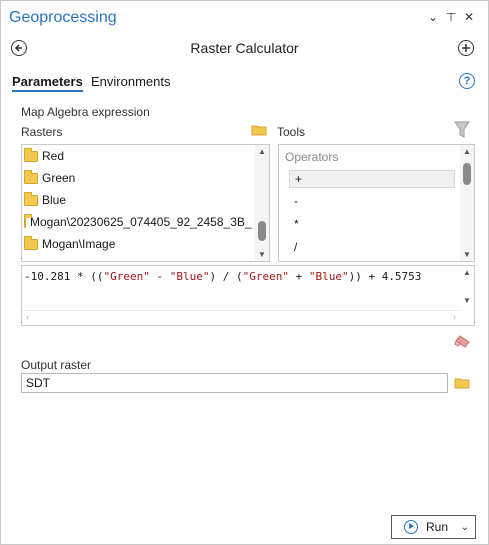 Image resolution: width=489 pixels, height=545 pixels. What do you see at coordinates (467, 203) in the screenshot?
I see `operators-scrollbar: ▲ ▼` at bounding box center [467, 203].